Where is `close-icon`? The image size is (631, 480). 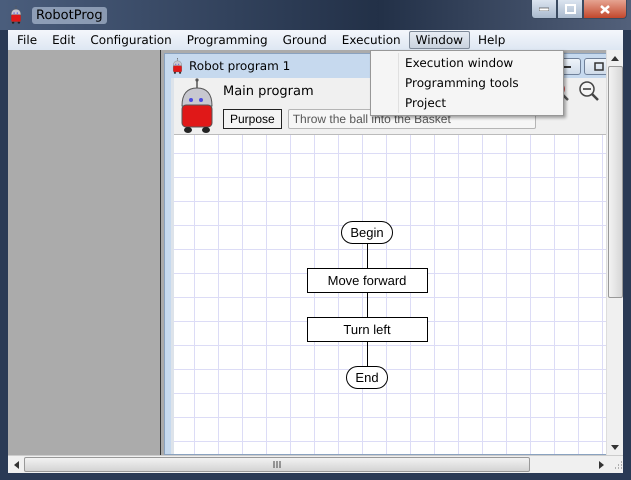
close-icon is located at coordinates (605, 9).